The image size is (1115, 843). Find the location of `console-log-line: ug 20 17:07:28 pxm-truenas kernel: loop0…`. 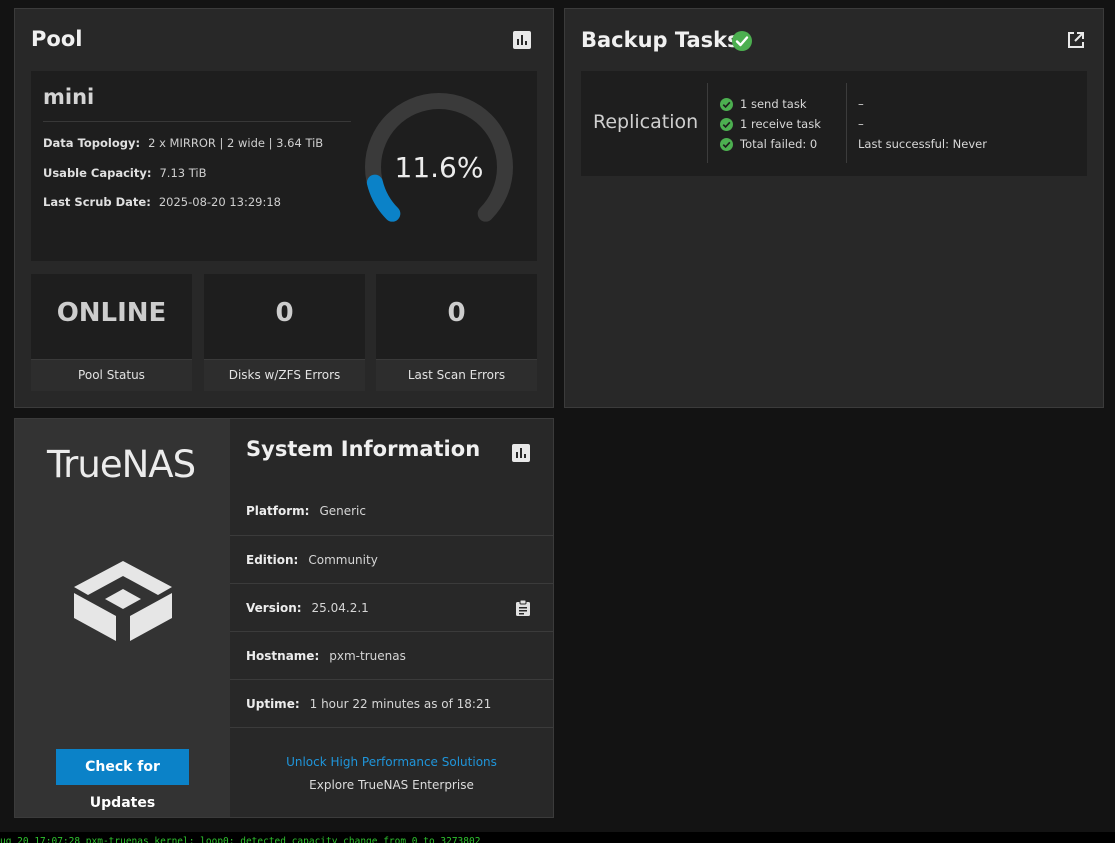

console-log-line: ug 20 17:07:28 pxm-truenas kernel: loop0… is located at coordinates (557, 837).